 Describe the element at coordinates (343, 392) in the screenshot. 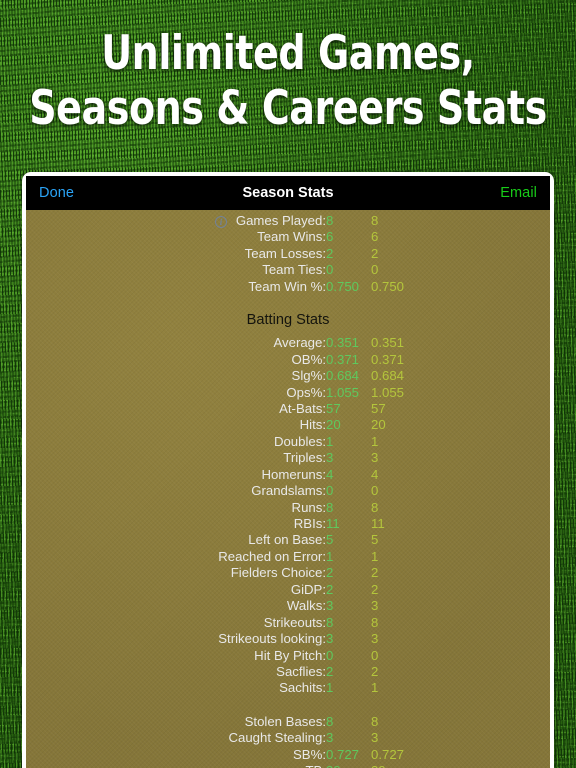

I see `stat-value-primary: 1.055` at that location.